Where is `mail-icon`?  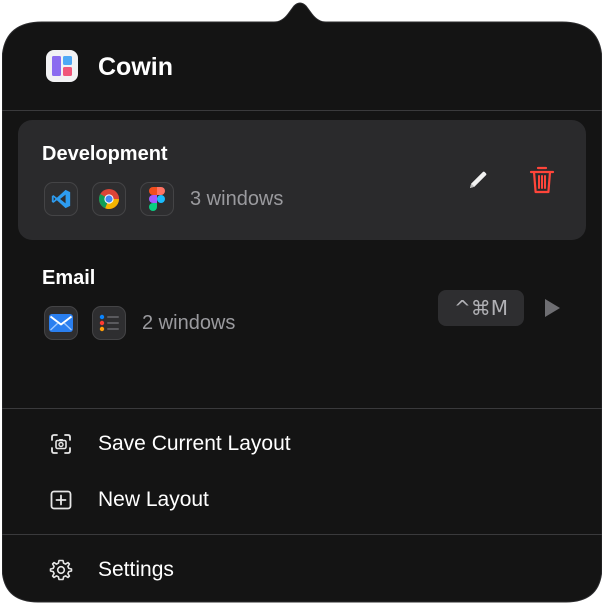 mail-icon is located at coordinates (61, 323).